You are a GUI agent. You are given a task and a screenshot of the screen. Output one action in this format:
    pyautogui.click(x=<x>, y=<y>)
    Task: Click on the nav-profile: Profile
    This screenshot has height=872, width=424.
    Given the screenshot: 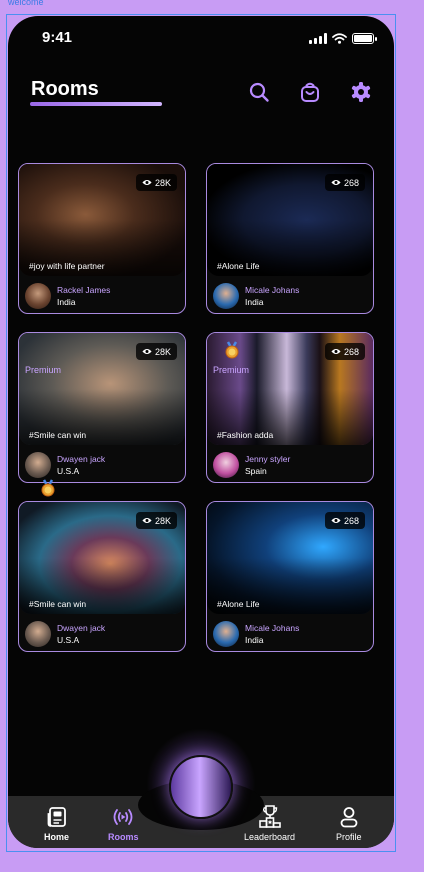 What is the action you would take?
    pyautogui.click(x=349, y=824)
    